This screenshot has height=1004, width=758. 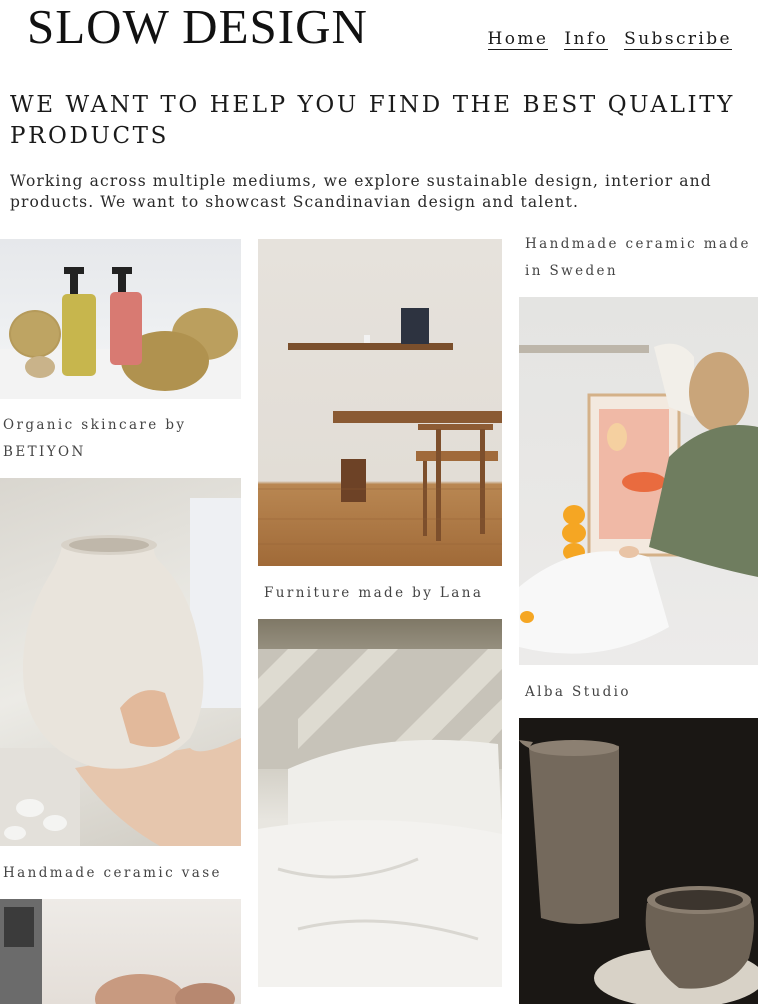 I want to click on ceramic-vase-image, so click(x=120, y=662).